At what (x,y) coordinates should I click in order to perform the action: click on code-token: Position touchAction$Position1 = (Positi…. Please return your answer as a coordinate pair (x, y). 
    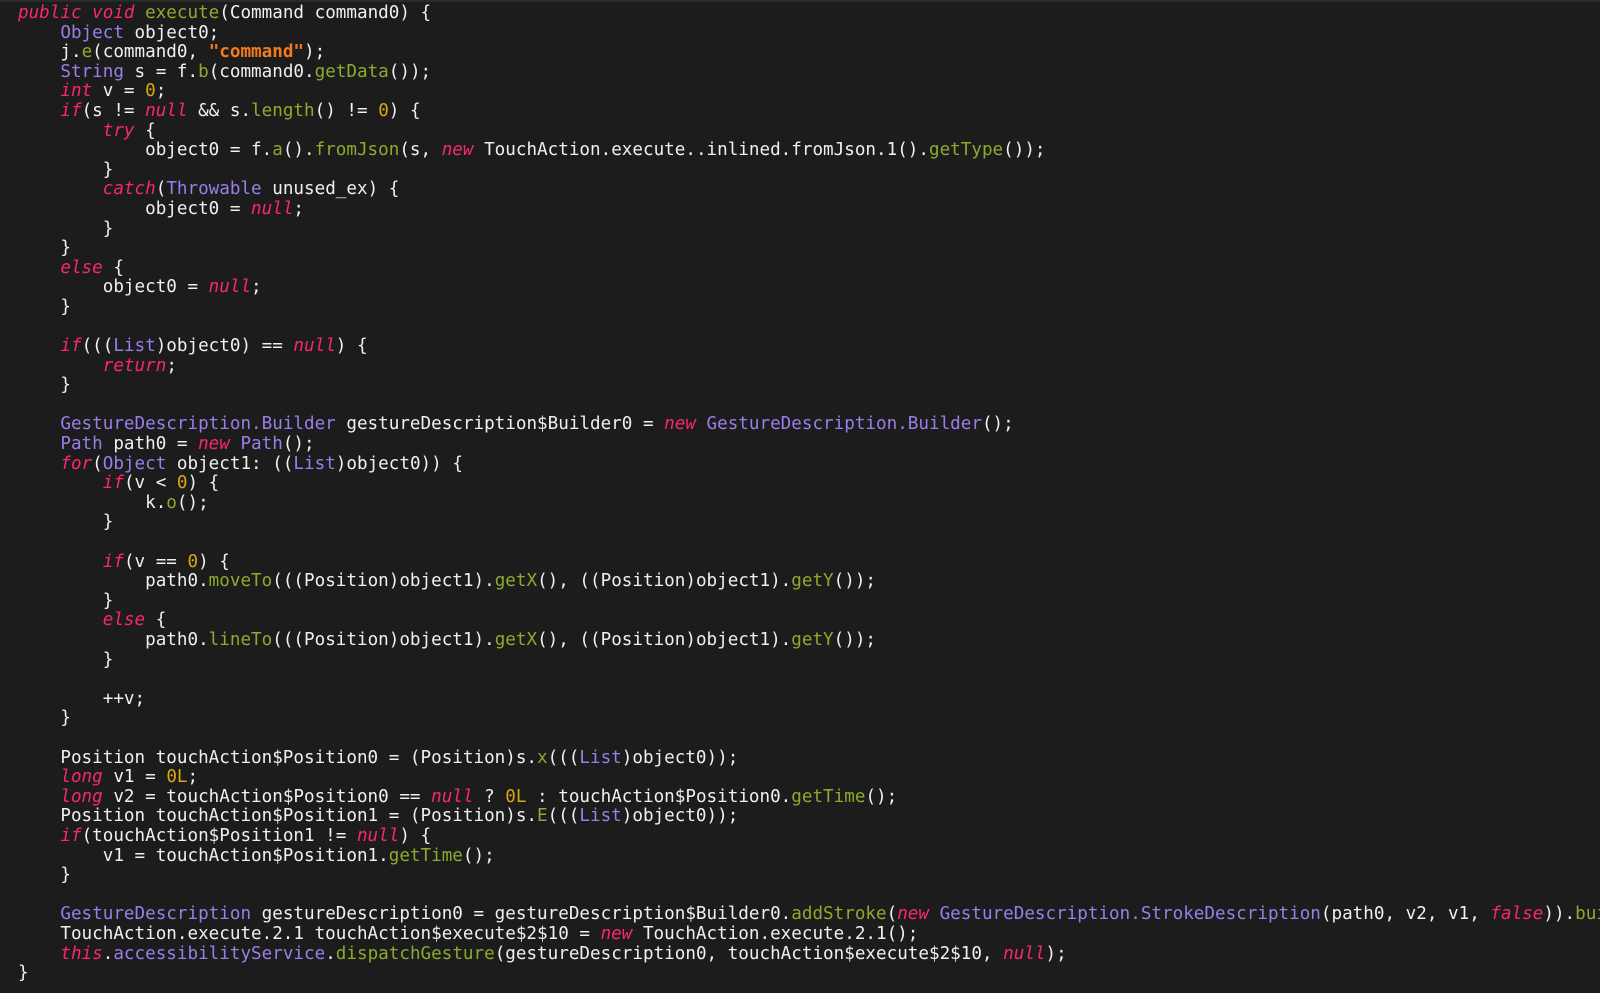
    Looking at the image, I should click on (278, 816).